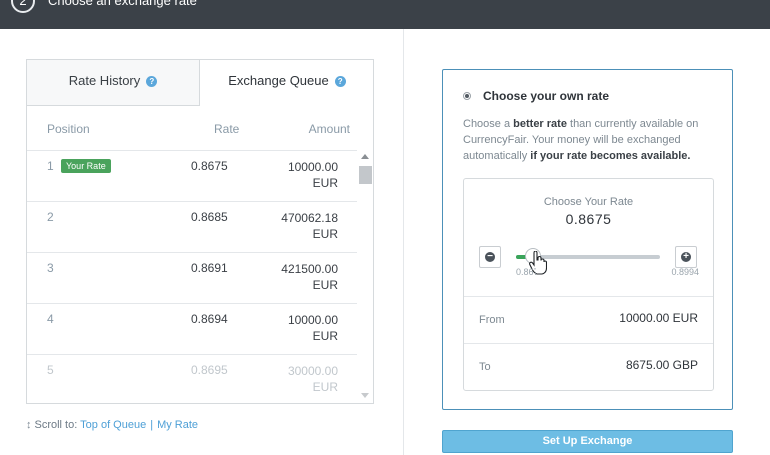 The height and width of the screenshot is (455, 770). I want to click on plus-icon: +, so click(686, 257).